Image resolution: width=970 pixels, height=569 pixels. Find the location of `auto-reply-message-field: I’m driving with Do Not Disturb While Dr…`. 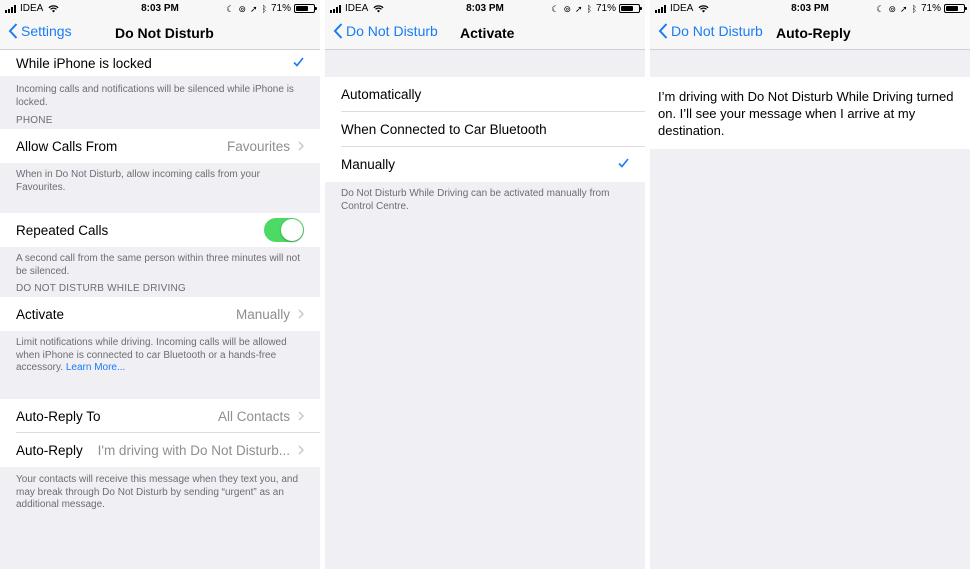

auto-reply-message-field: I’m driving with Do Not Disturb While Dr… is located at coordinates (810, 113).